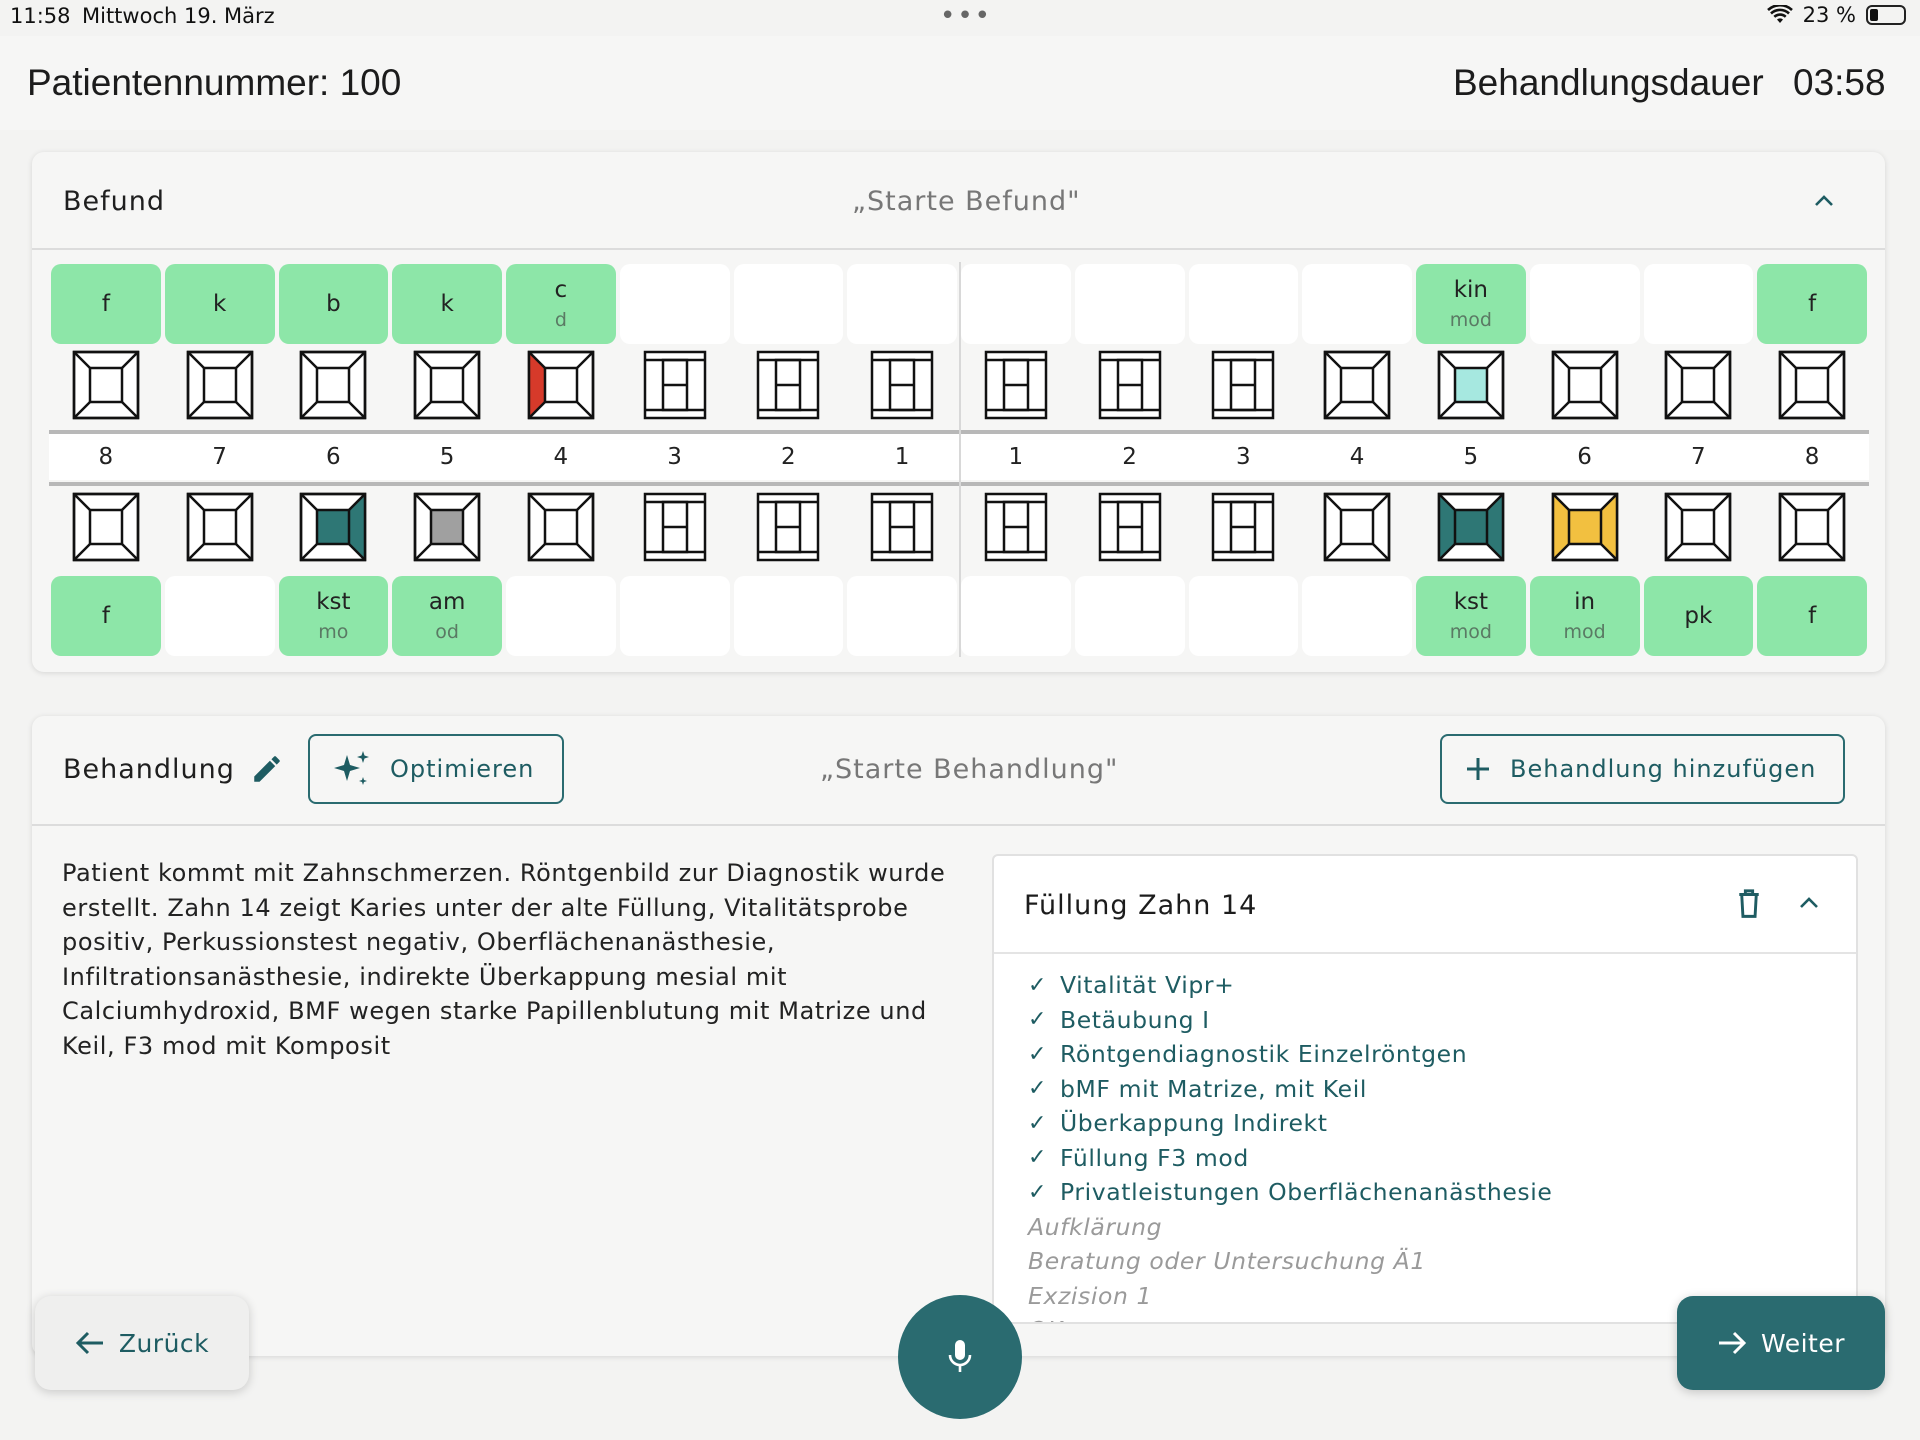  What do you see at coordinates (1038, 985) in the screenshot?
I see `checkmark-icon: ✓` at bounding box center [1038, 985].